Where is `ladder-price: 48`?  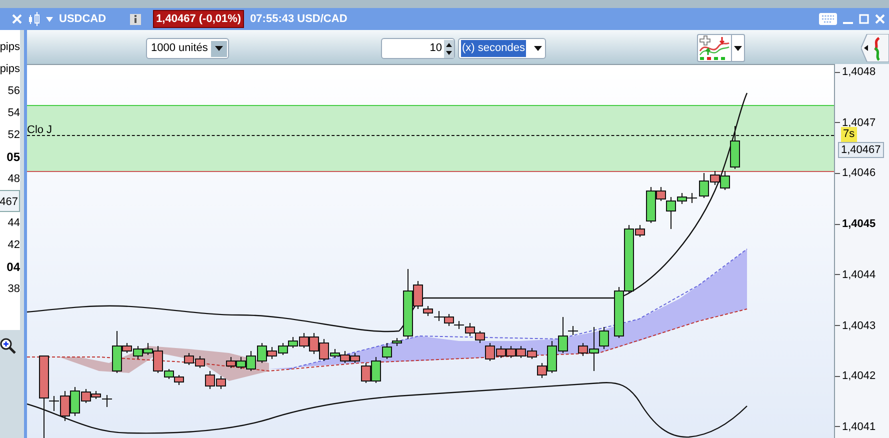
ladder-price: 48 is located at coordinates (14, 179).